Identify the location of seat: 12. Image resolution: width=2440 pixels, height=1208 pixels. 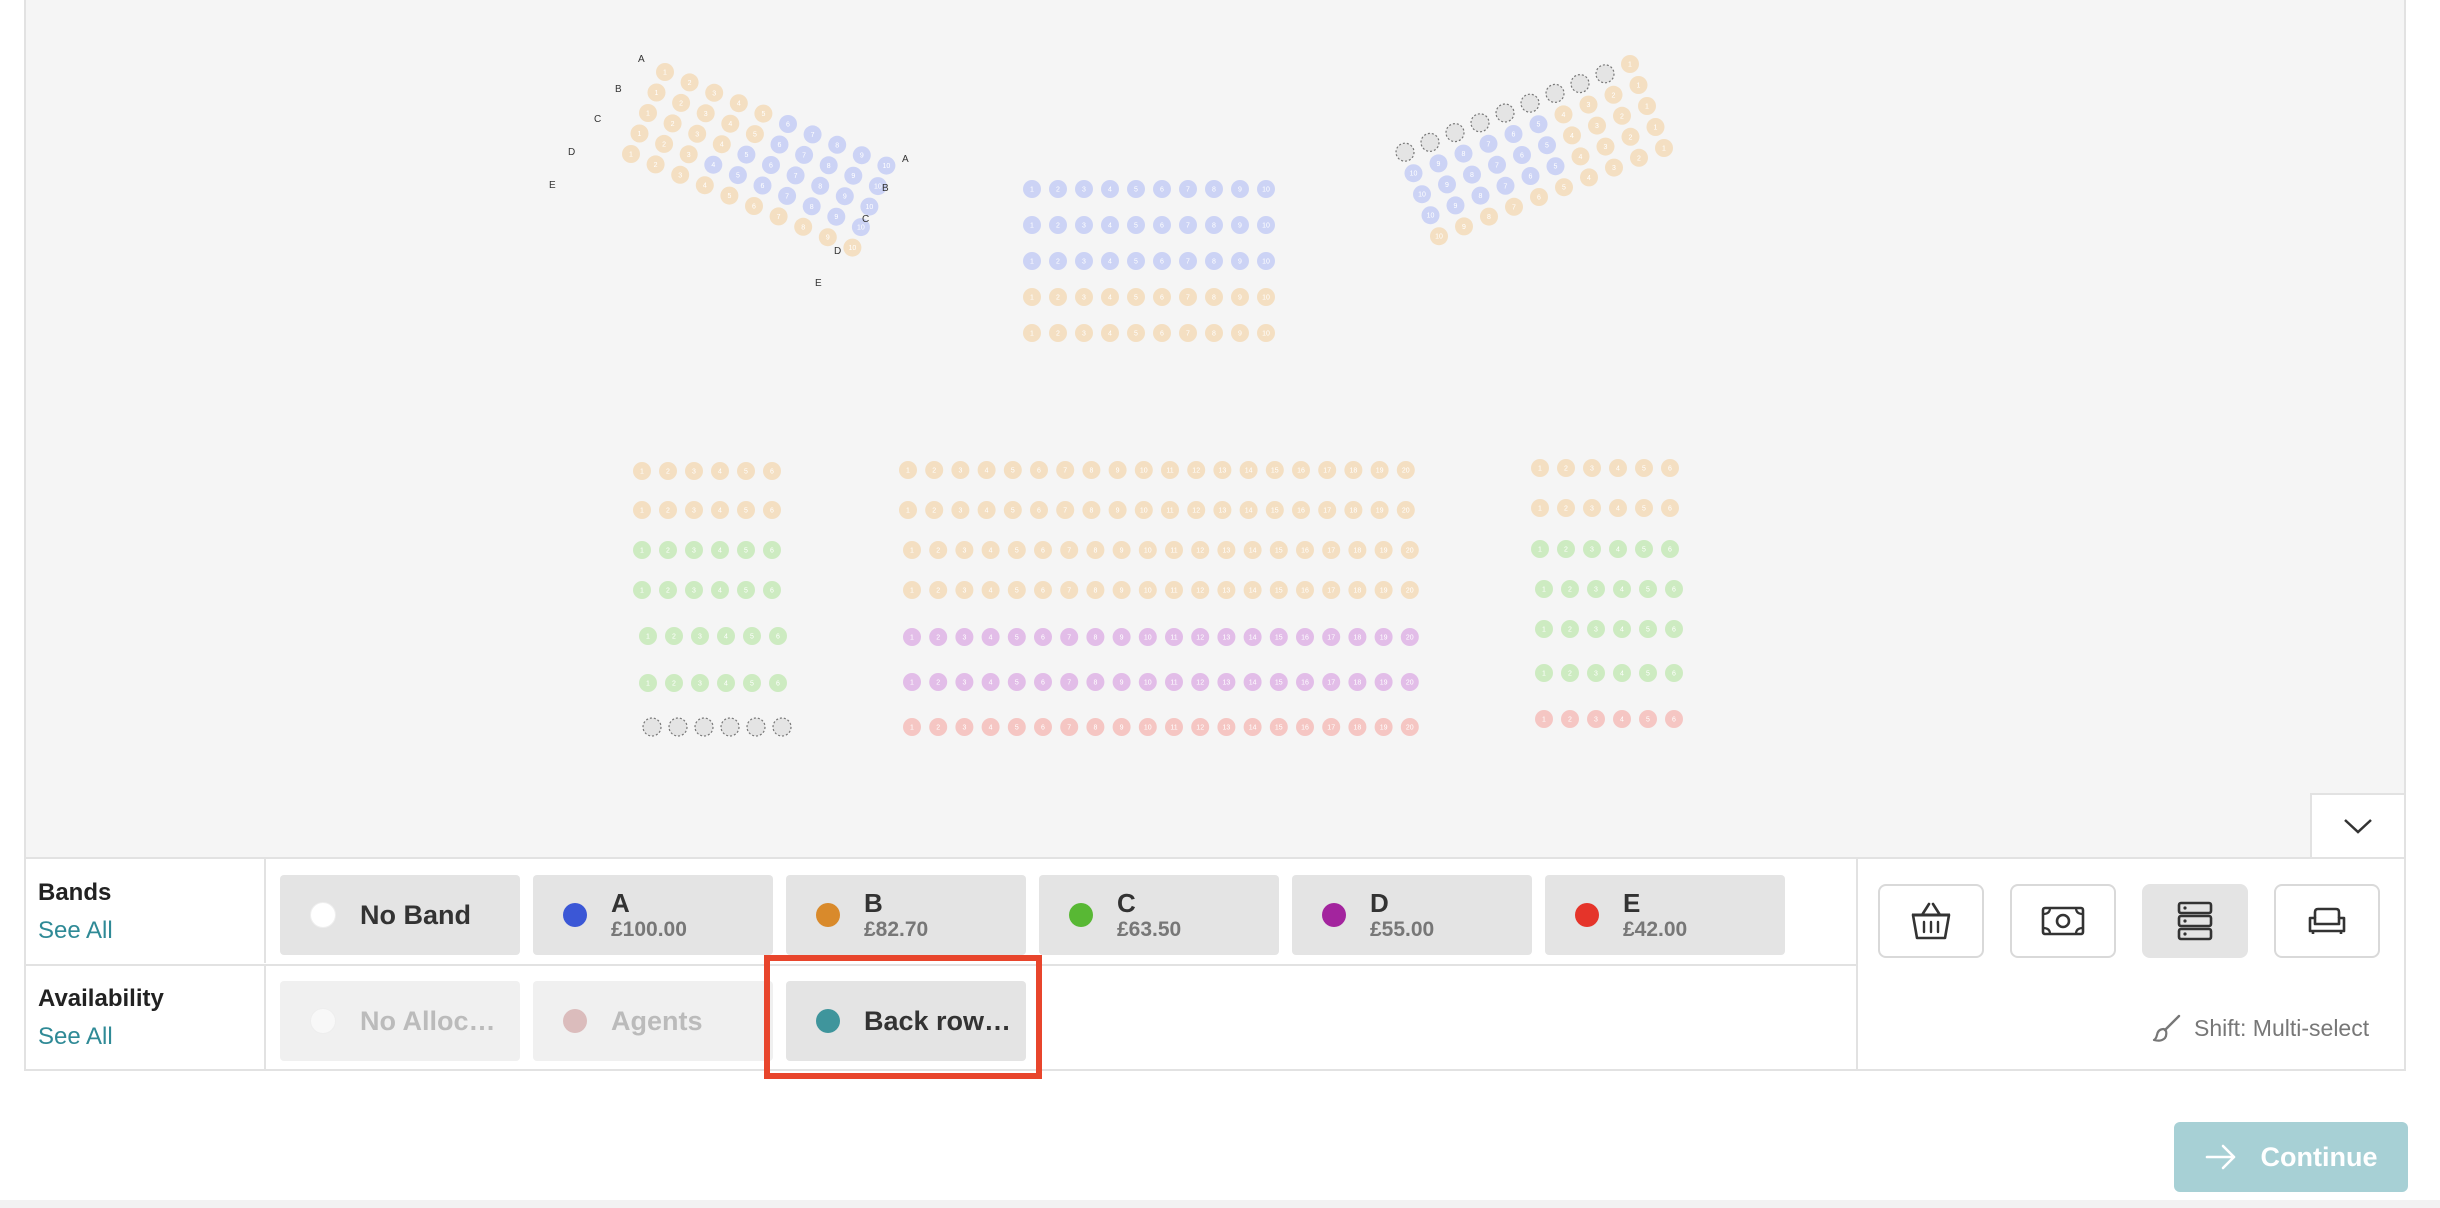
(1200, 637).